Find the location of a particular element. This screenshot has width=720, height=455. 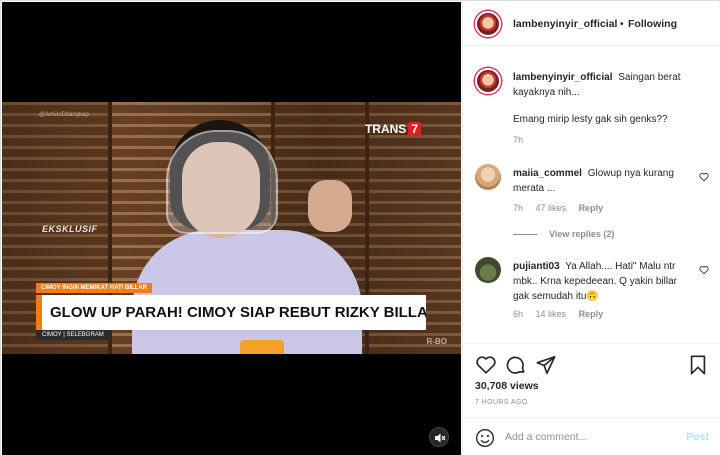

post-header: lambenyinyir_official • Following is located at coordinates (591, 24).